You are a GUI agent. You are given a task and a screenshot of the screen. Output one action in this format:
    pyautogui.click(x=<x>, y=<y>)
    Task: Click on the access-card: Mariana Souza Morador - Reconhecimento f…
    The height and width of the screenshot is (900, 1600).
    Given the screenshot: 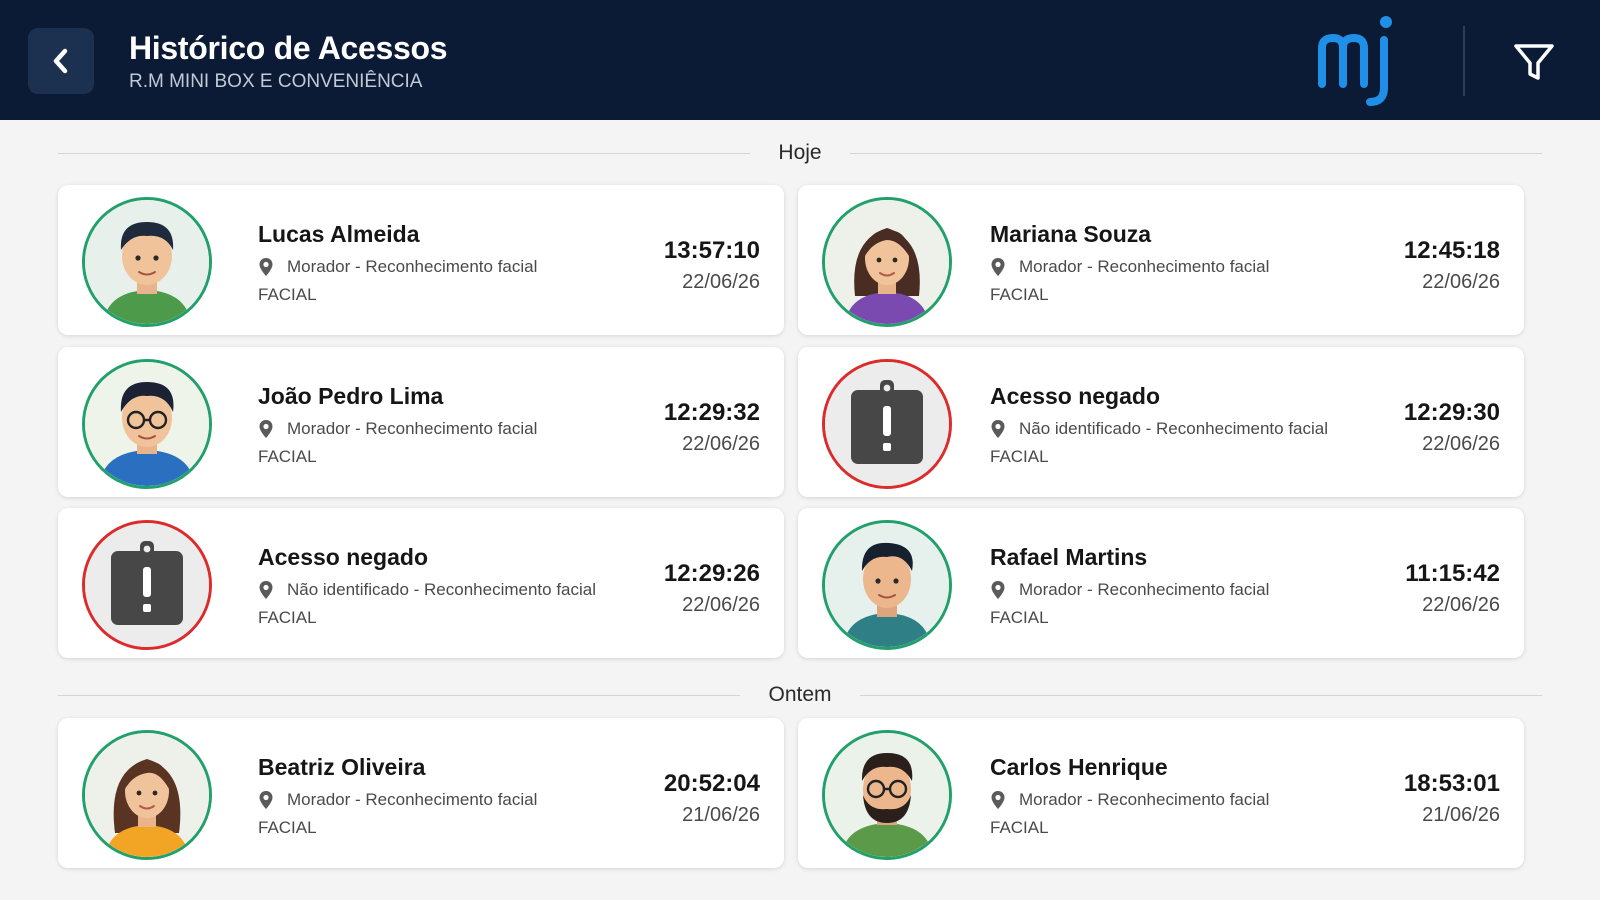 What is the action you would take?
    pyautogui.click(x=1161, y=260)
    